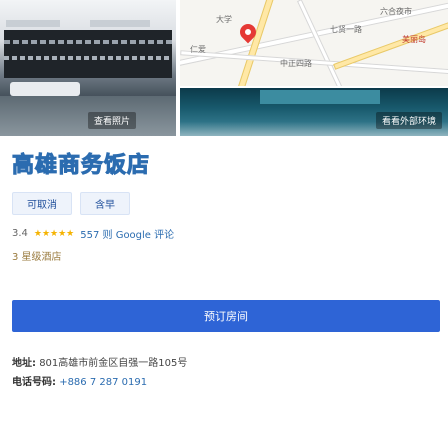  Describe the element at coordinates (37, 257) in the screenshot. I see `hotel-star-class: 3 星级酒店` at that location.